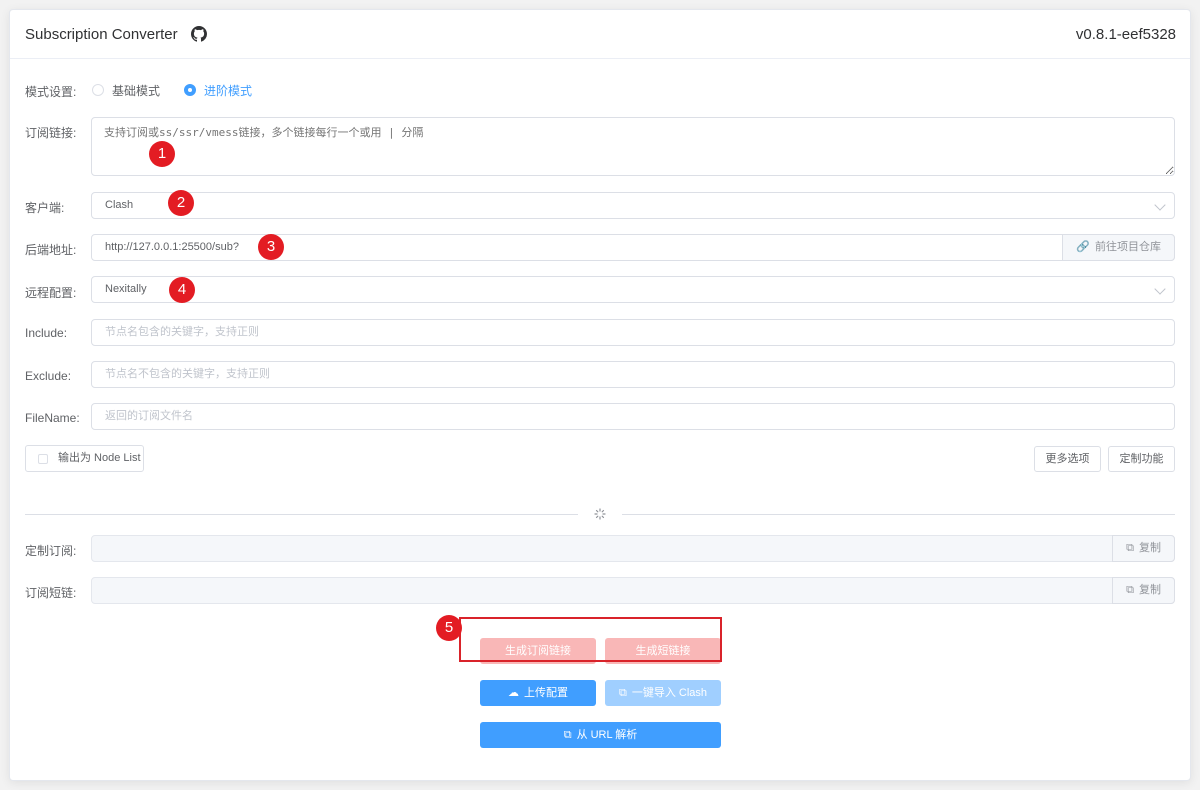  Describe the element at coordinates (513, 693) in the screenshot. I see `cloud-upload-icon: ☁` at that location.